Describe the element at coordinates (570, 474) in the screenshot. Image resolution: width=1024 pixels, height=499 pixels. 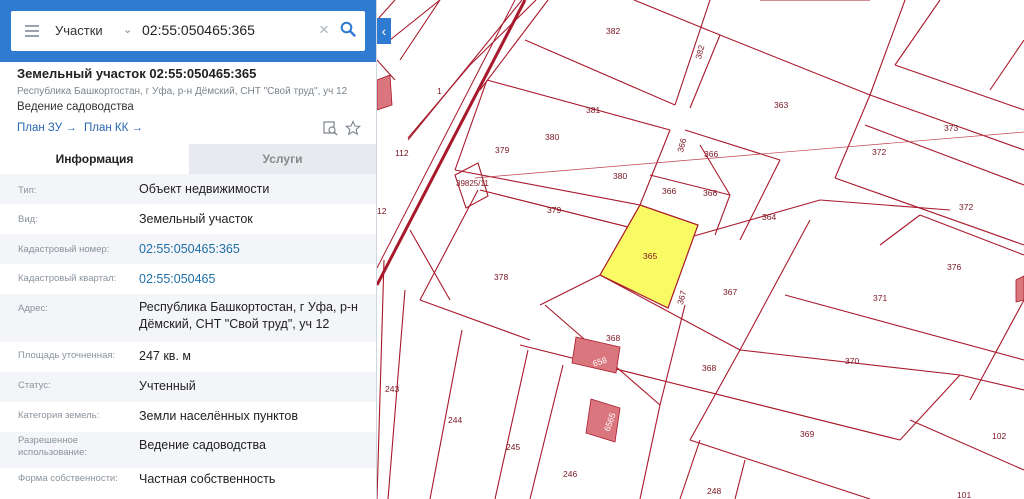
I see `map-label: 246` at that location.